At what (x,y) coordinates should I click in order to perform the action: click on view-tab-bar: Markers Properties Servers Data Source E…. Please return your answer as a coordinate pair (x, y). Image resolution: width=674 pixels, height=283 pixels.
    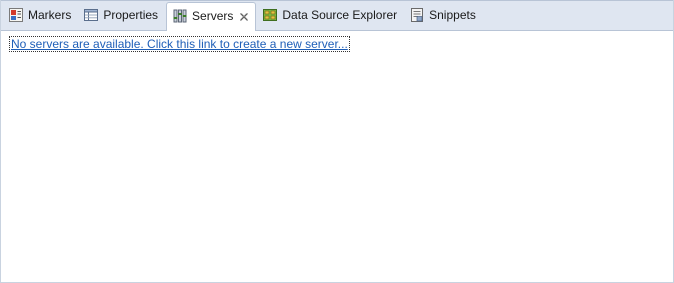
    Looking at the image, I should click on (337, 15).